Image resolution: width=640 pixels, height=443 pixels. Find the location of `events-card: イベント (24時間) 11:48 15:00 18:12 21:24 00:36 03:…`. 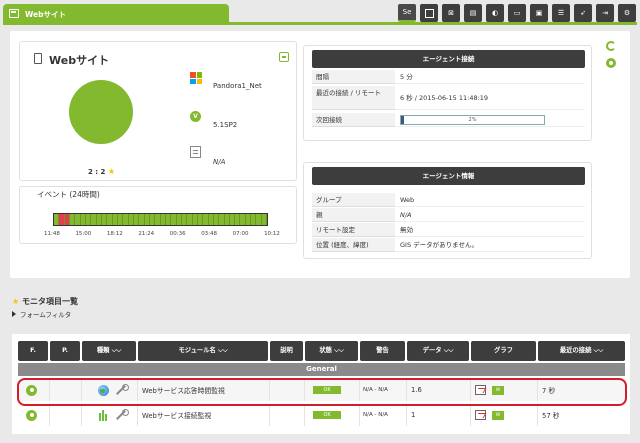

events-card: イベント (24時間) 11:48 15:00 18:12 21:24 00:36 03:… is located at coordinates (158, 215).